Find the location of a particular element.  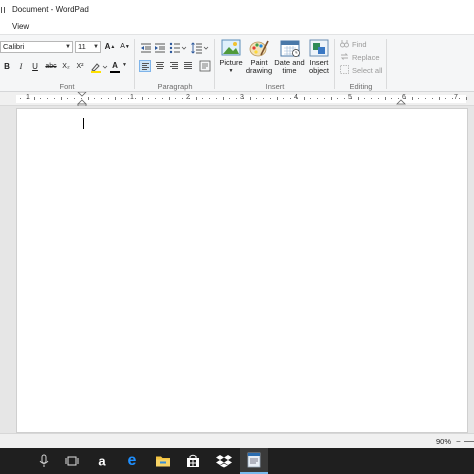

task-view-button is located at coordinates (72, 461).